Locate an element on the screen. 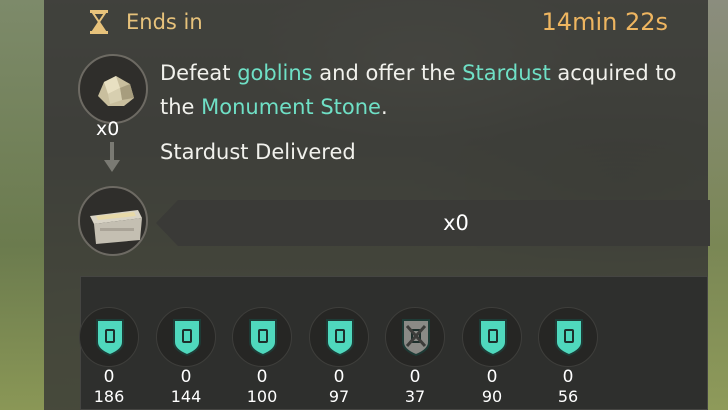 The width and height of the screenshot is (728, 410). stardust-held-count: x0 is located at coordinates (108, 129).